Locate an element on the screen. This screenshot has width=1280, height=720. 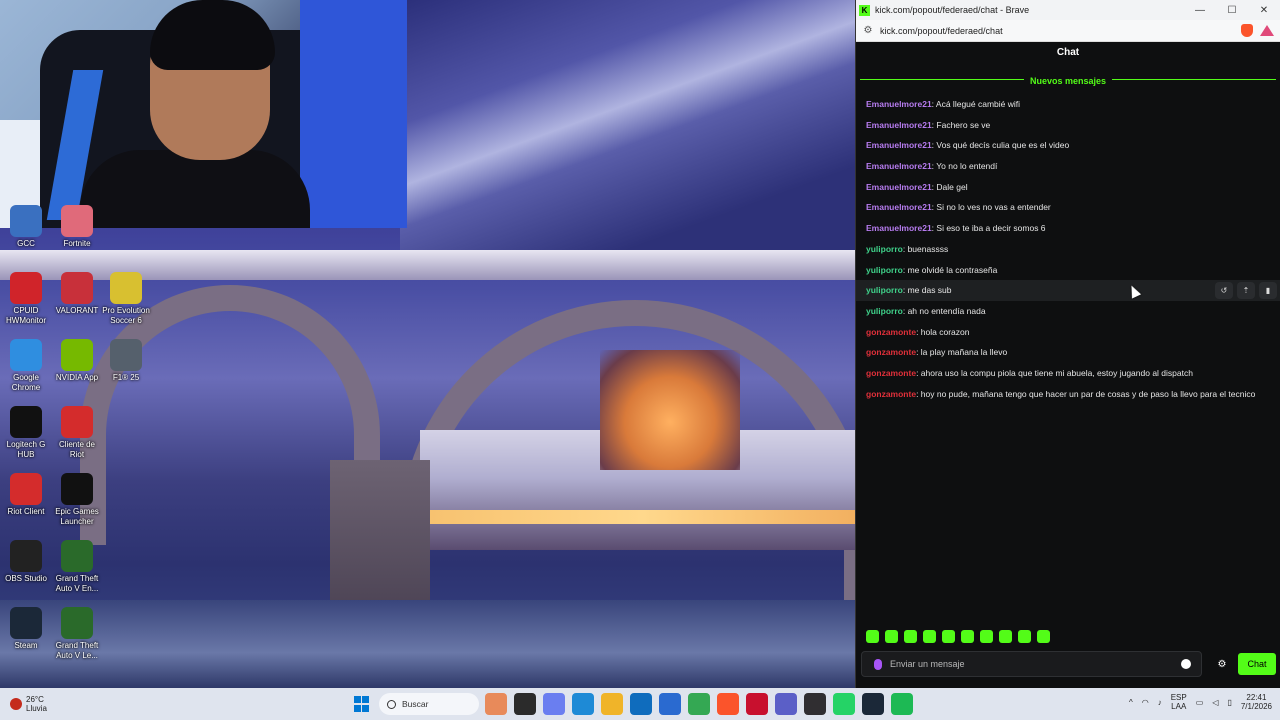
send-chat-button: Chat is located at coordinates (1257, 664).